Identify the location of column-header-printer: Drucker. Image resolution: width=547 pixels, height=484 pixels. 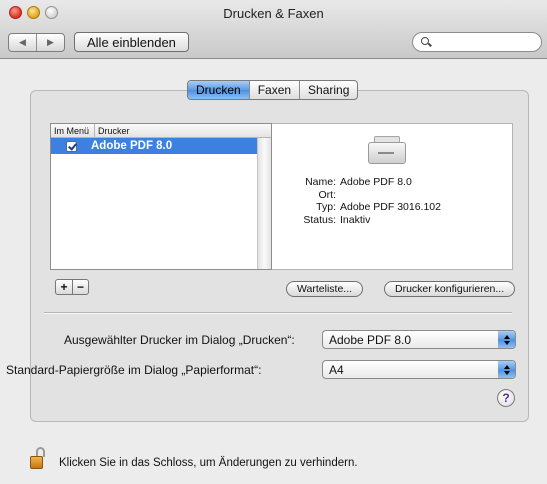
(183, 130).